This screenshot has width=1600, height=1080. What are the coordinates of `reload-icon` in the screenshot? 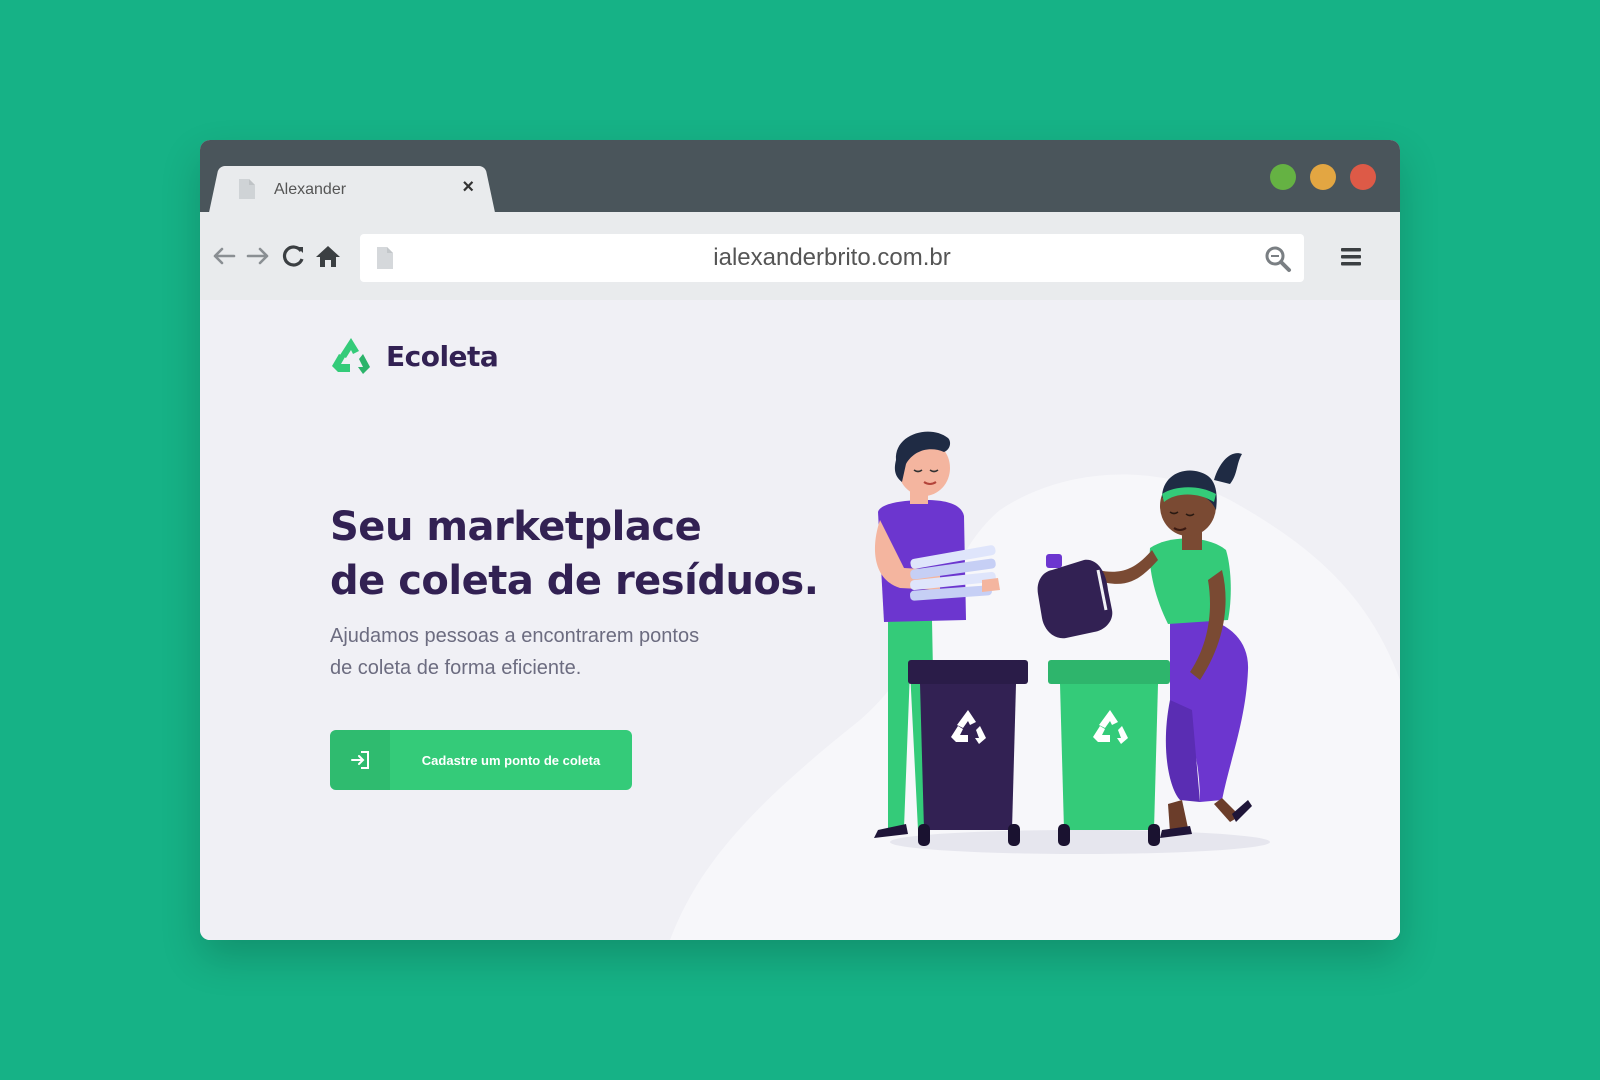 It's located at (294, 256).